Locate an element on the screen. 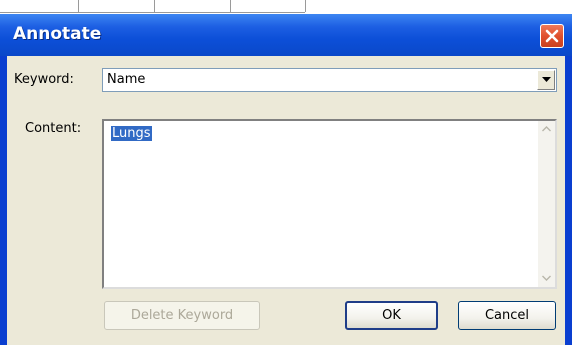 This screenshot has height=345, width=572. title-bar: Annotate is located at coordinates (286, 35).